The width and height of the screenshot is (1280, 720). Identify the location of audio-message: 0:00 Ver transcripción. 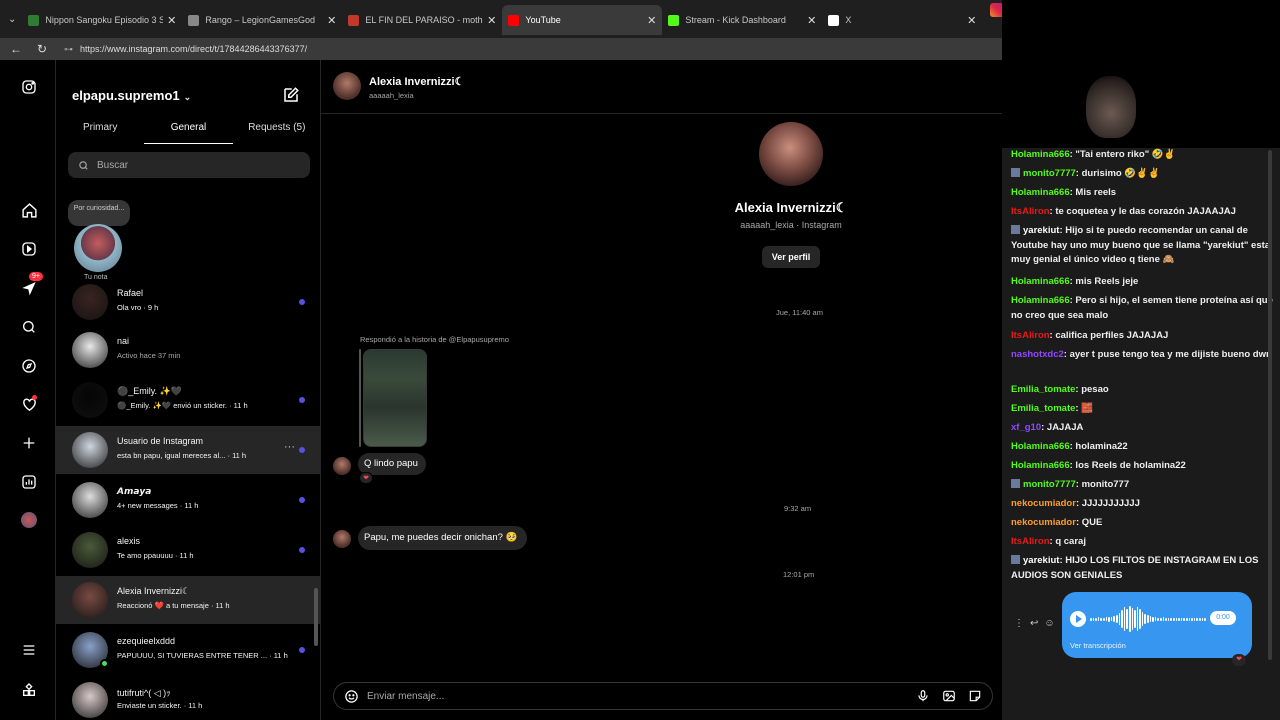
(1157, 625).